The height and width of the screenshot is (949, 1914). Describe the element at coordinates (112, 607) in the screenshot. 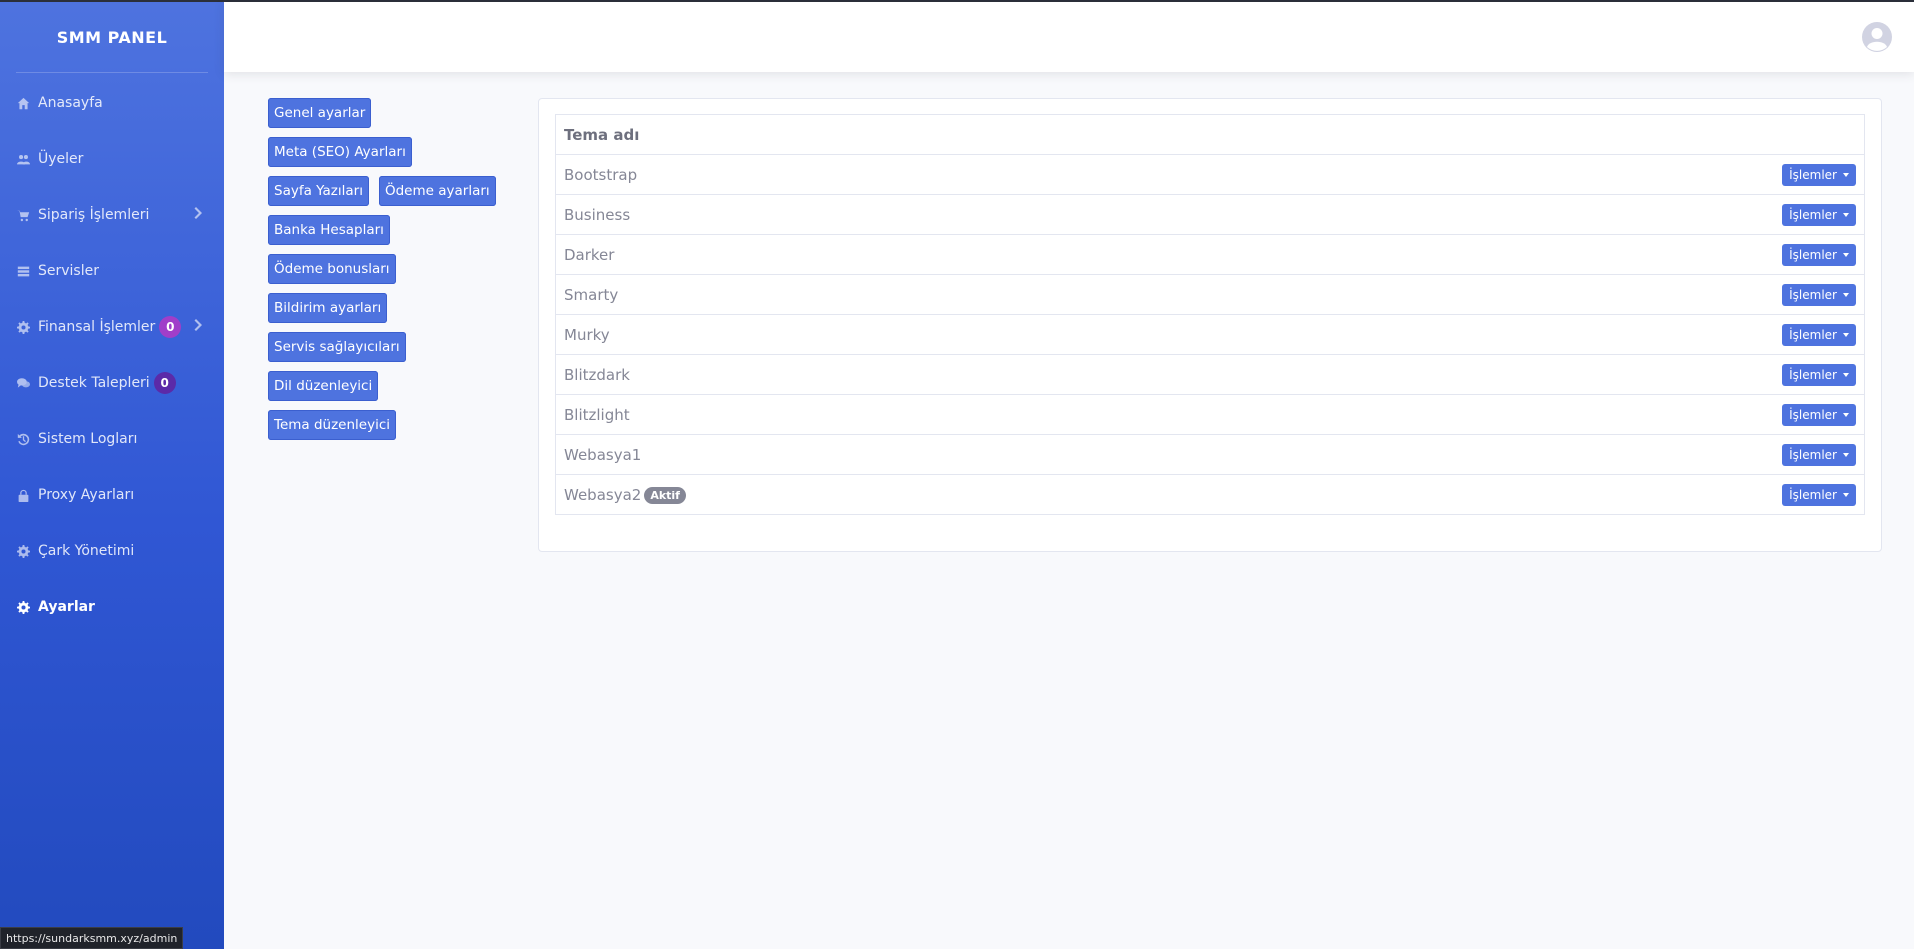

I see `sidebar-item-ayarlar: Ayarlar` at that location.